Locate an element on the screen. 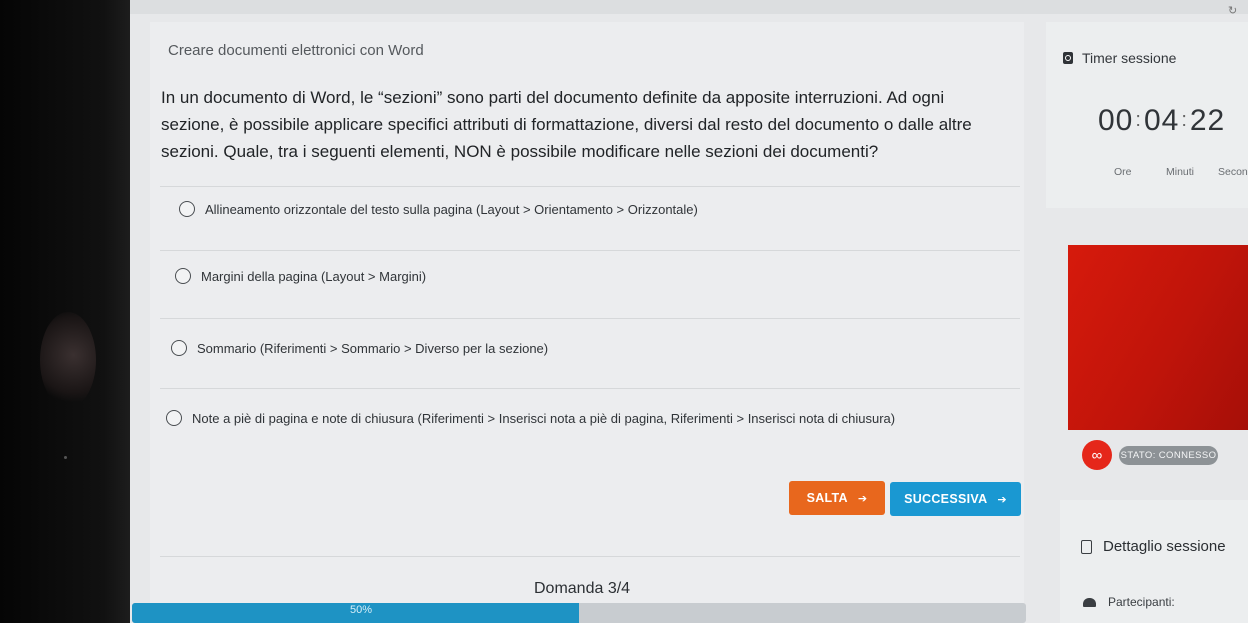 The width and height of the screenshot is (1248, 623). option-2: Margini della pagina (Layout > Margini) is located at coordinates (300, 276).